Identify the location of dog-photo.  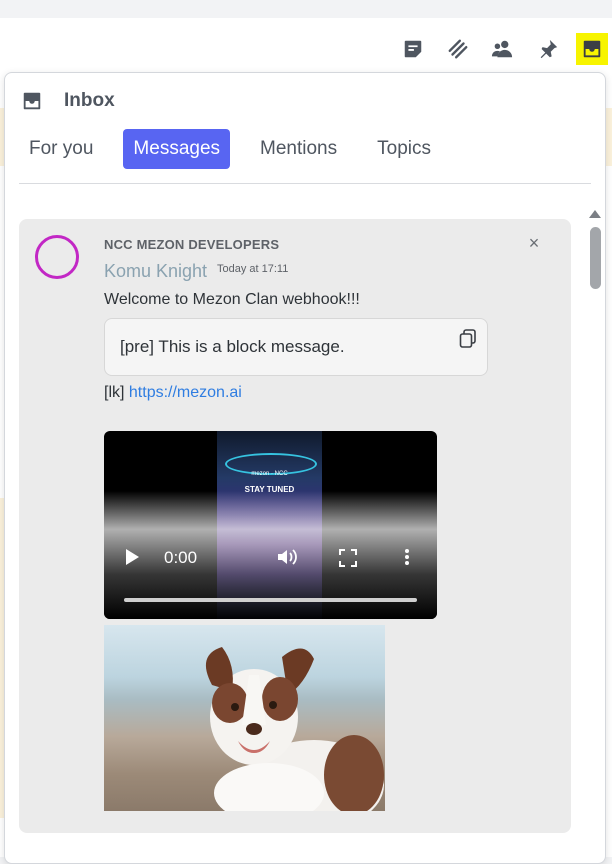
(244, 718).